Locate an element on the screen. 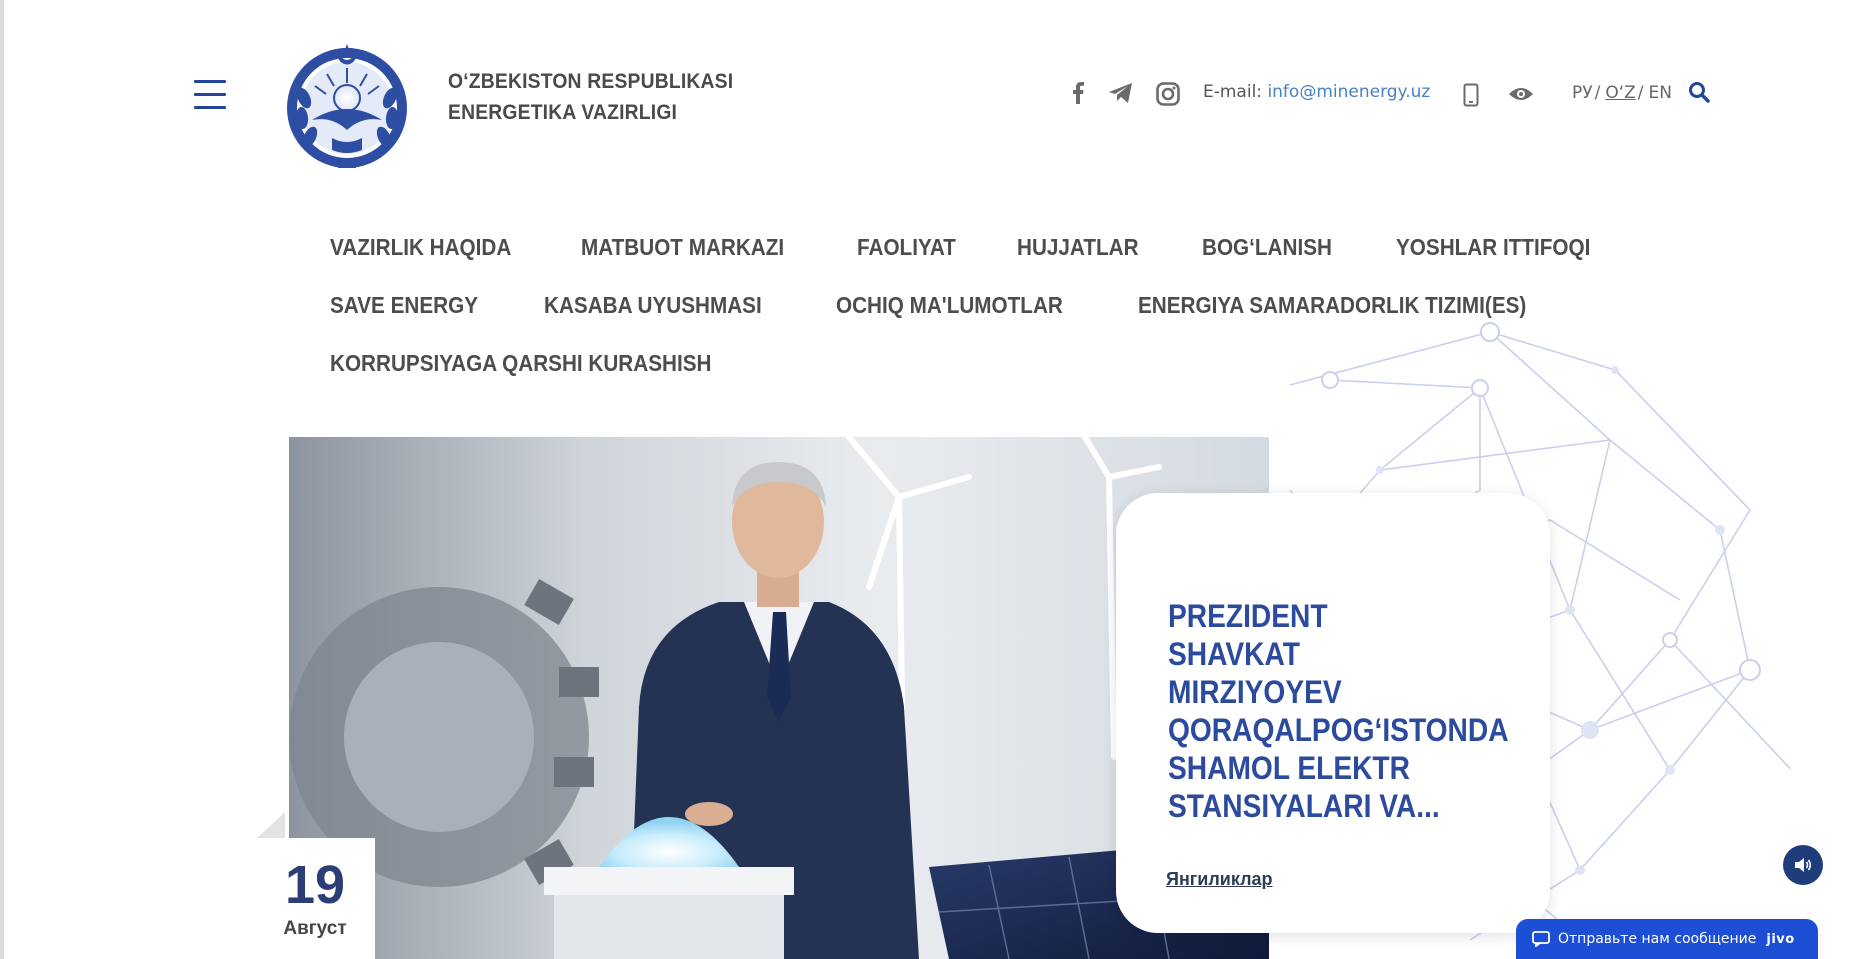 The width and height of the screenshot is (1858, 959). email-label: E-mail: is located at coordinates (1233, 92).